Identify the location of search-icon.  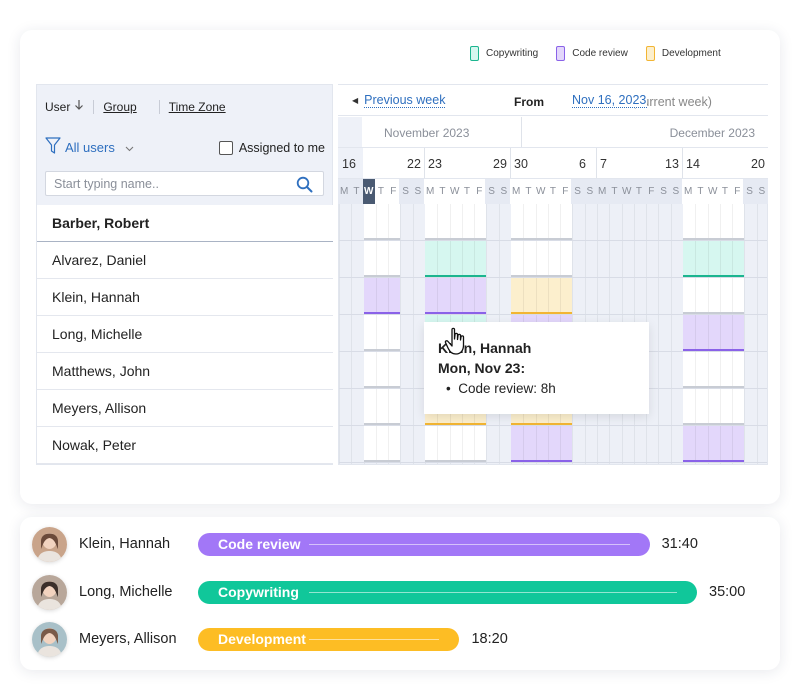
(304, 187).